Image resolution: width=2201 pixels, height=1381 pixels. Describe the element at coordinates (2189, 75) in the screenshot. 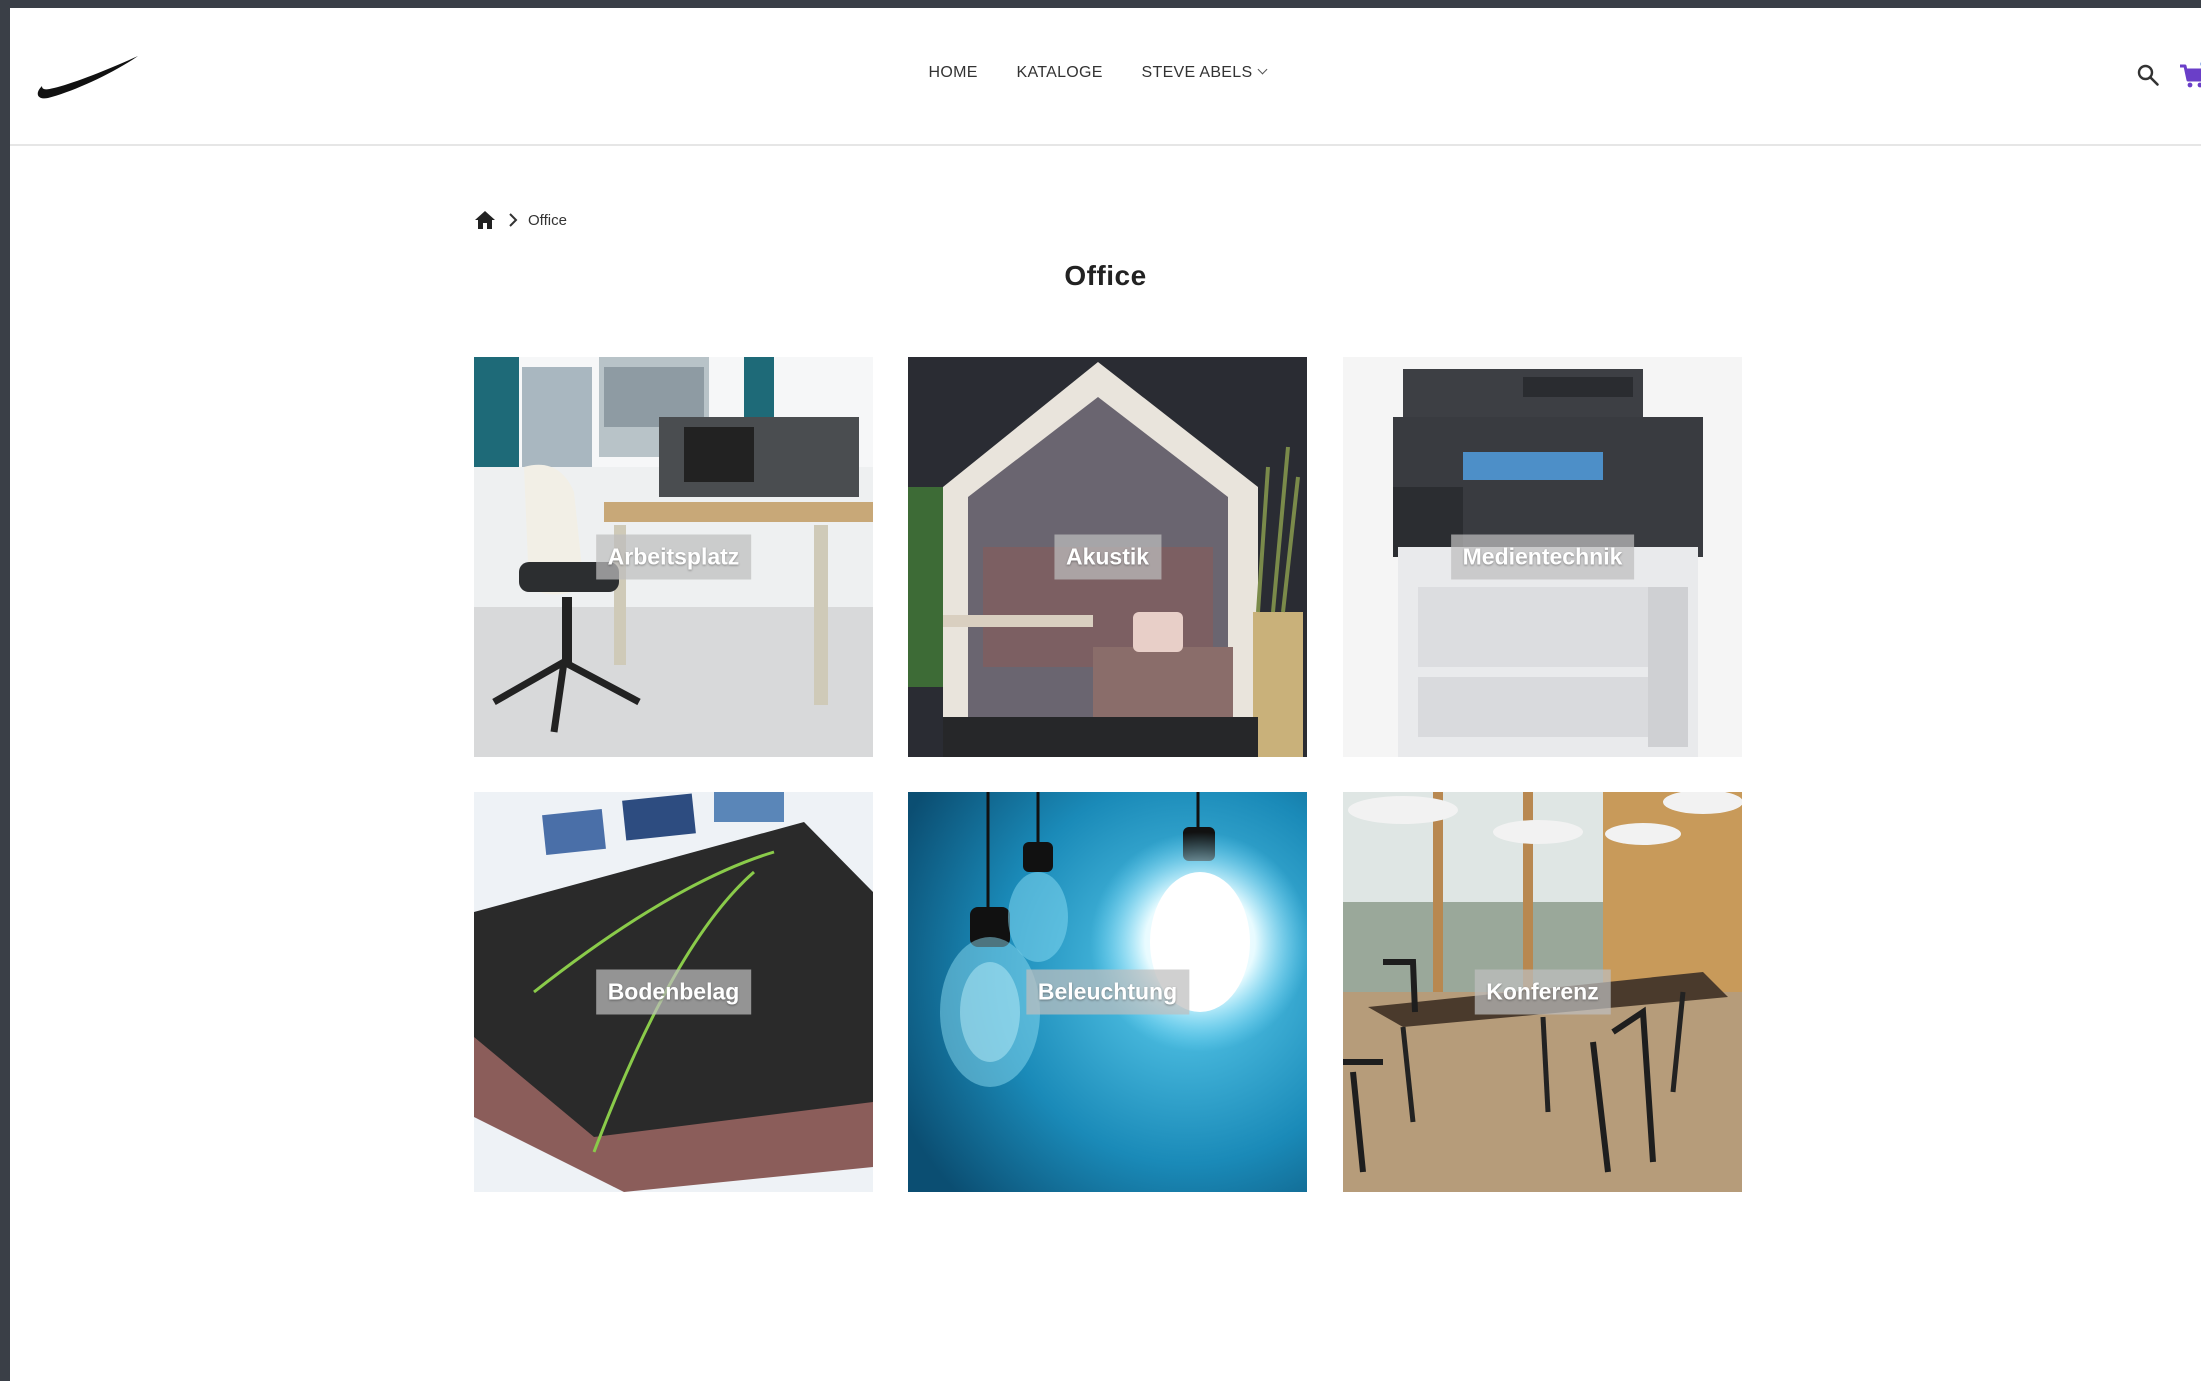

I see `cart-icon` at that location.